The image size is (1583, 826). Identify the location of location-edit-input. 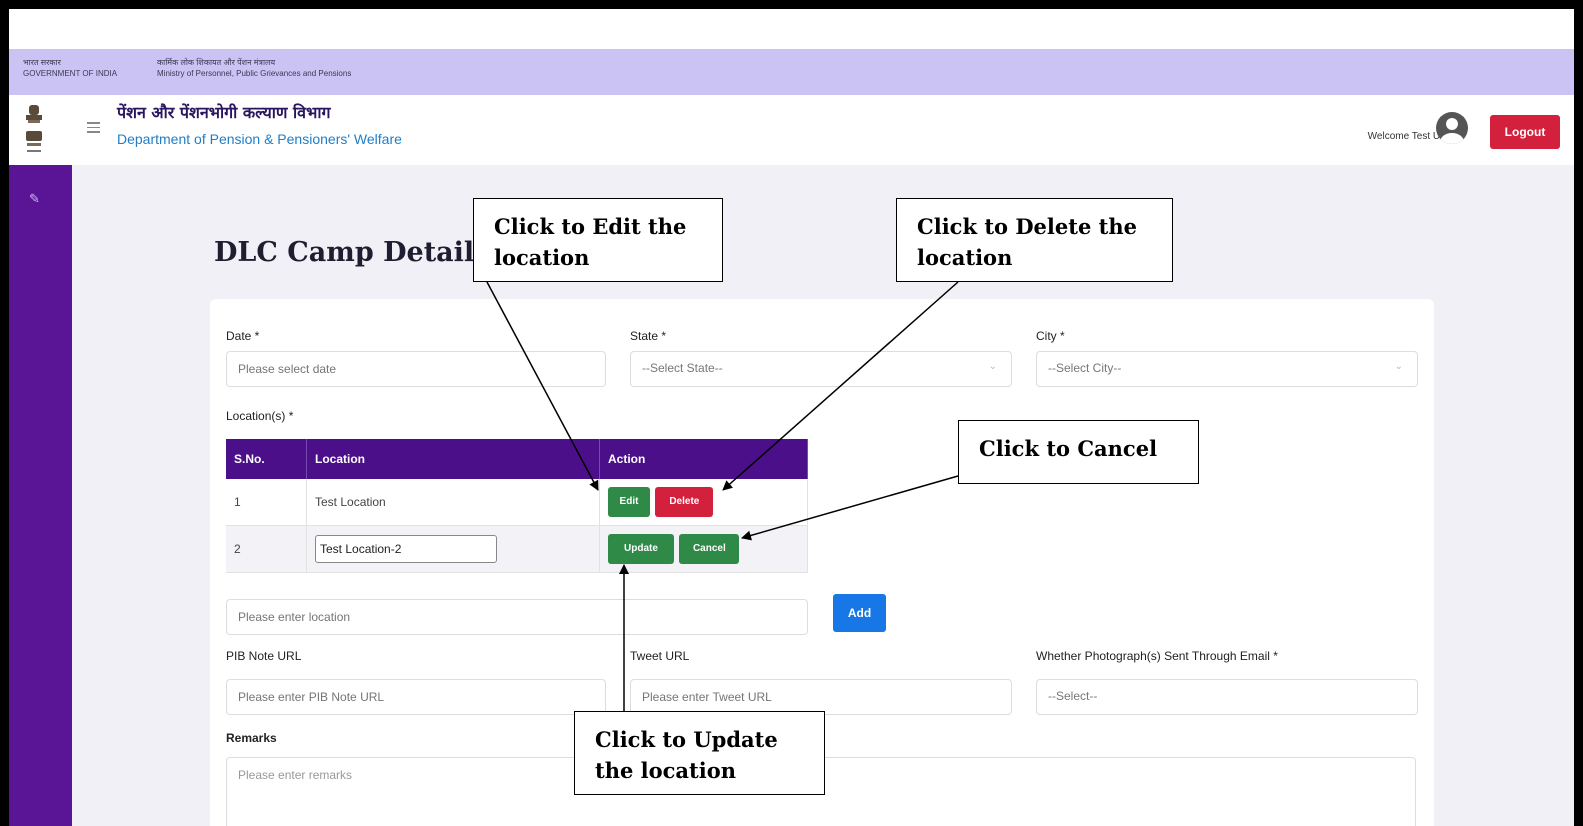
(406, 549).